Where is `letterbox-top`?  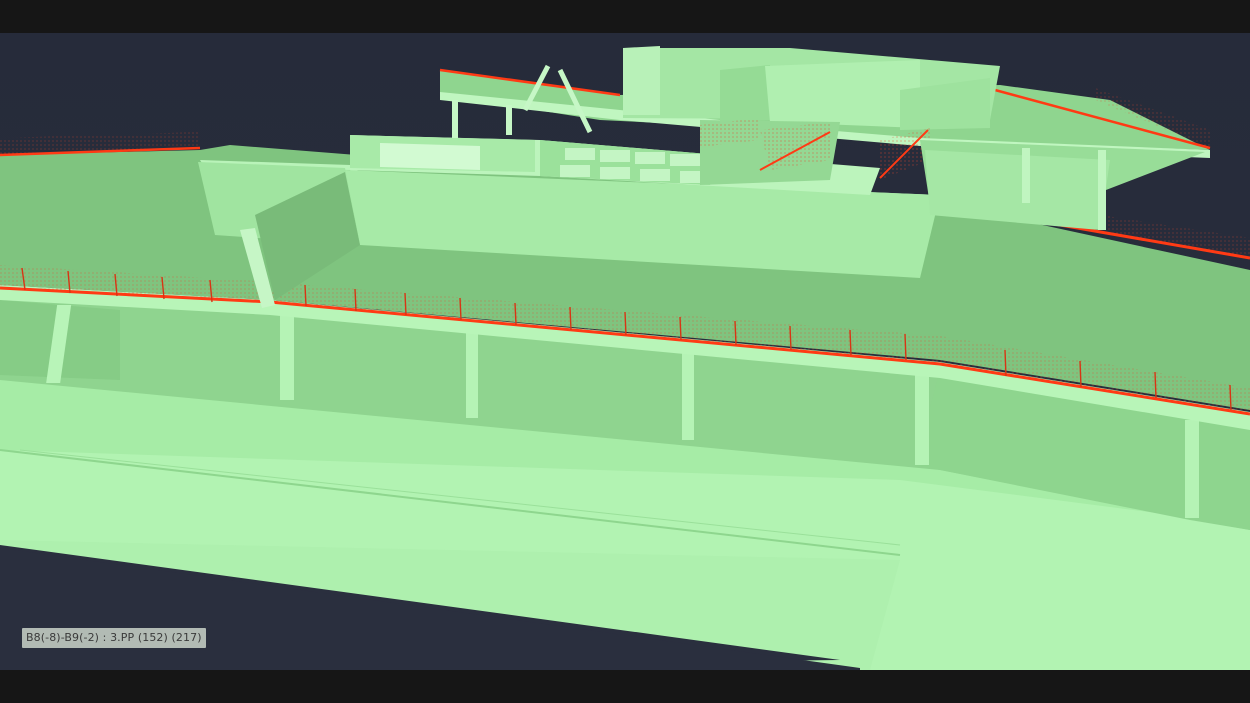 letterbox-top is located at coordinates (625, 16).